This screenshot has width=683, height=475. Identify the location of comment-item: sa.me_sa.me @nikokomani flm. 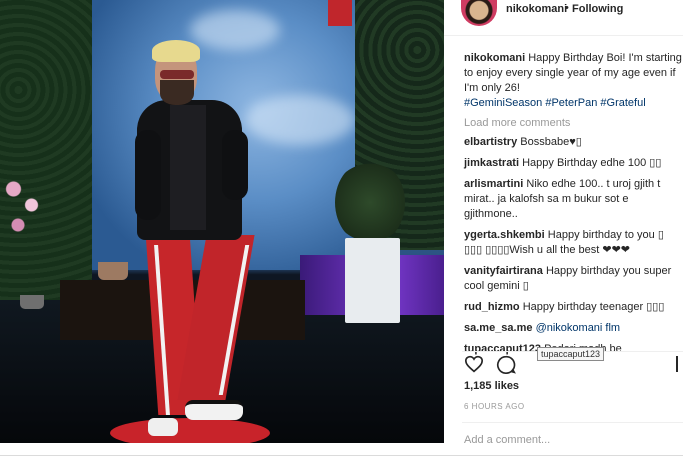
(573, 328).